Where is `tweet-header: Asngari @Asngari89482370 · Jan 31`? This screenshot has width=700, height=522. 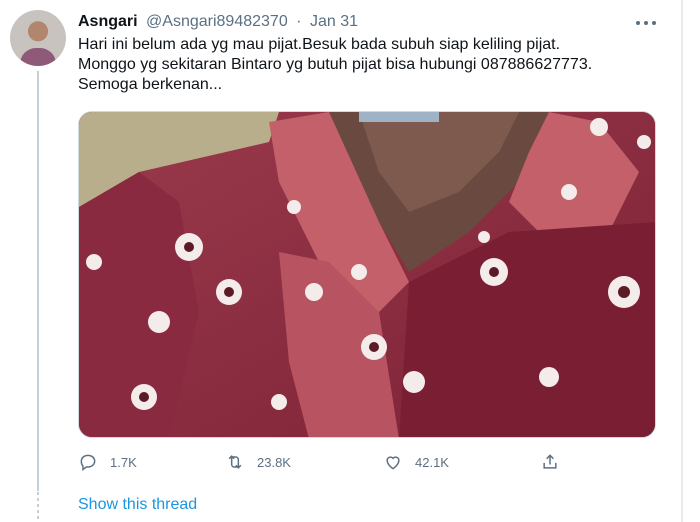 tweet-header: Asngari @Asngari89482370 · Jan 31 is located at coordinates (218, 22).